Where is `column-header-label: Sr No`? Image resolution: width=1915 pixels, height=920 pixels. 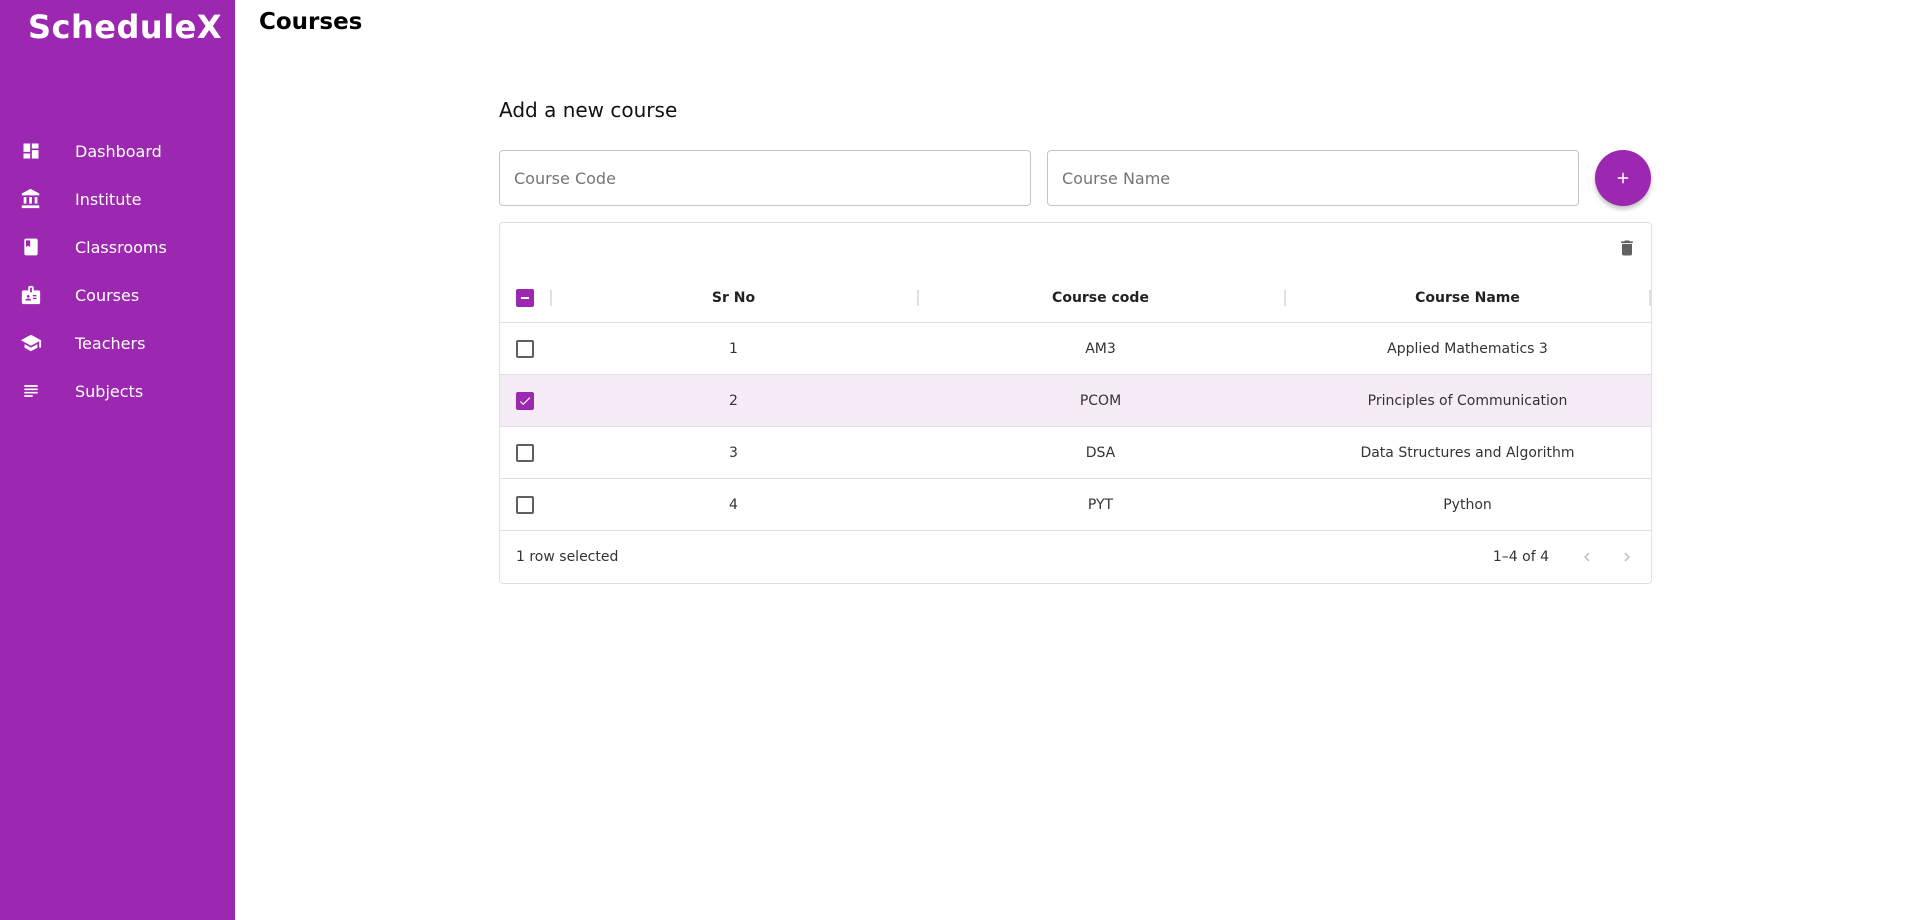 column-header-label: Sr No is located at coordinates (733, 297).